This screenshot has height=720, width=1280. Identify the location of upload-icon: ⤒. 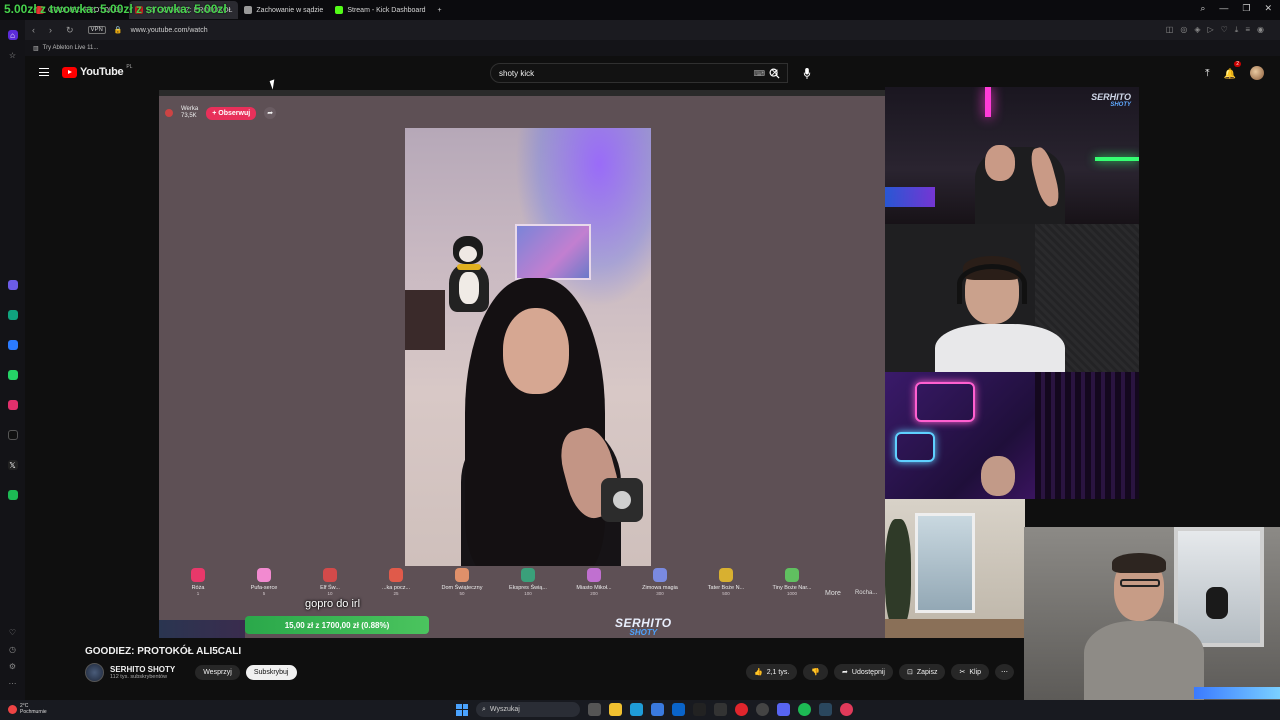
(1207, 73).